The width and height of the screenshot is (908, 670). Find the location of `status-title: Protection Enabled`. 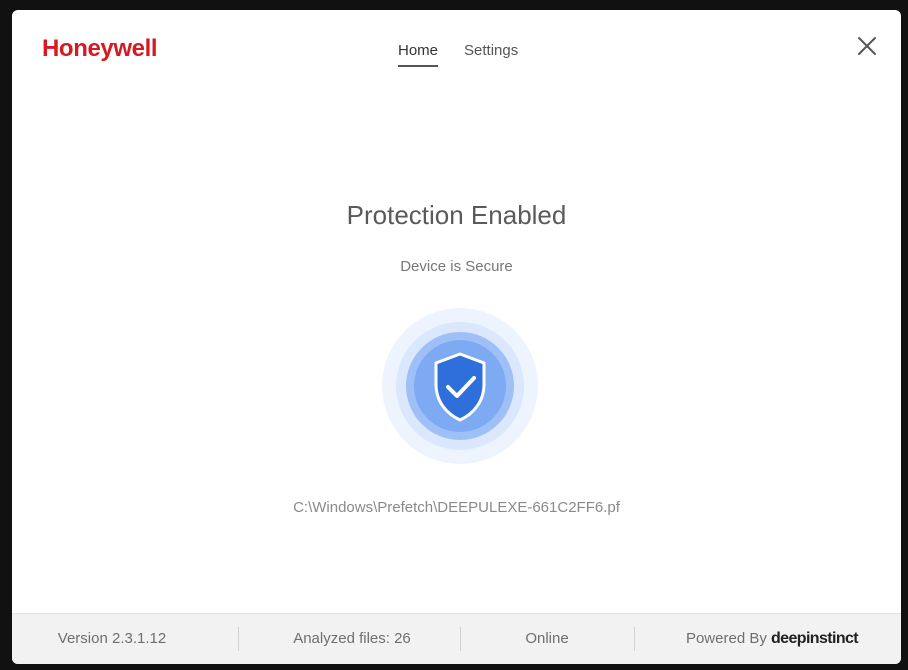

status-title: Protection Enabled is located at coordinates (456, 215).